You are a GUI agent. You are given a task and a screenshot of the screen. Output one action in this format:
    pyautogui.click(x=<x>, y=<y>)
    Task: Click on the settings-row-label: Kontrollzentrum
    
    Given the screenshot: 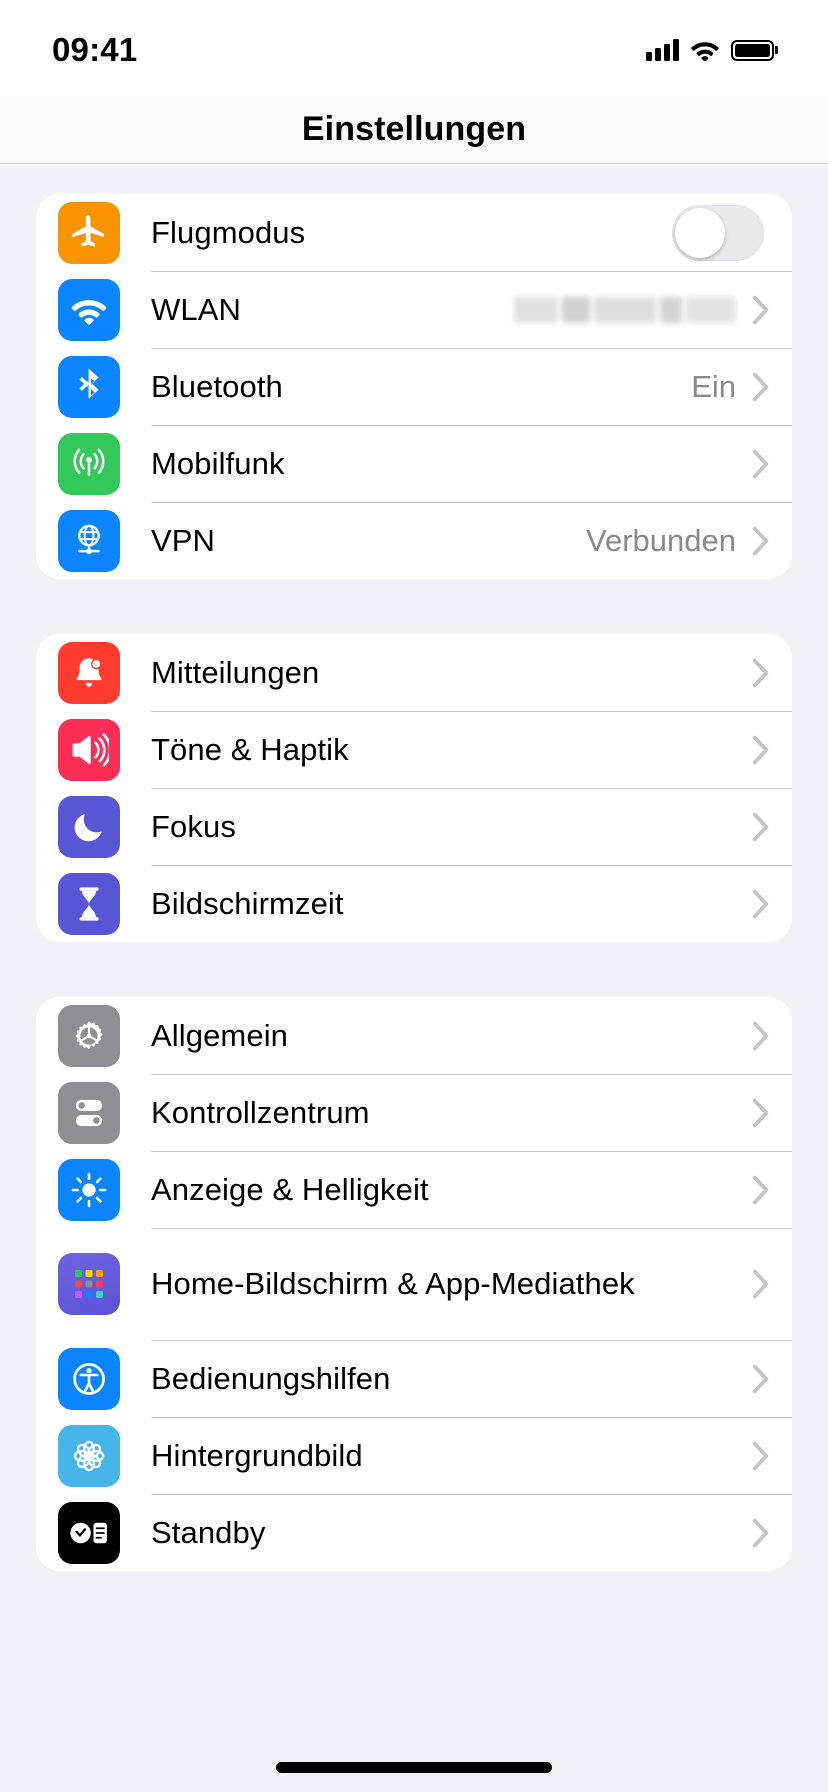 What is the action you would take?
    pyautogui.click(x=260, y=1112)
    